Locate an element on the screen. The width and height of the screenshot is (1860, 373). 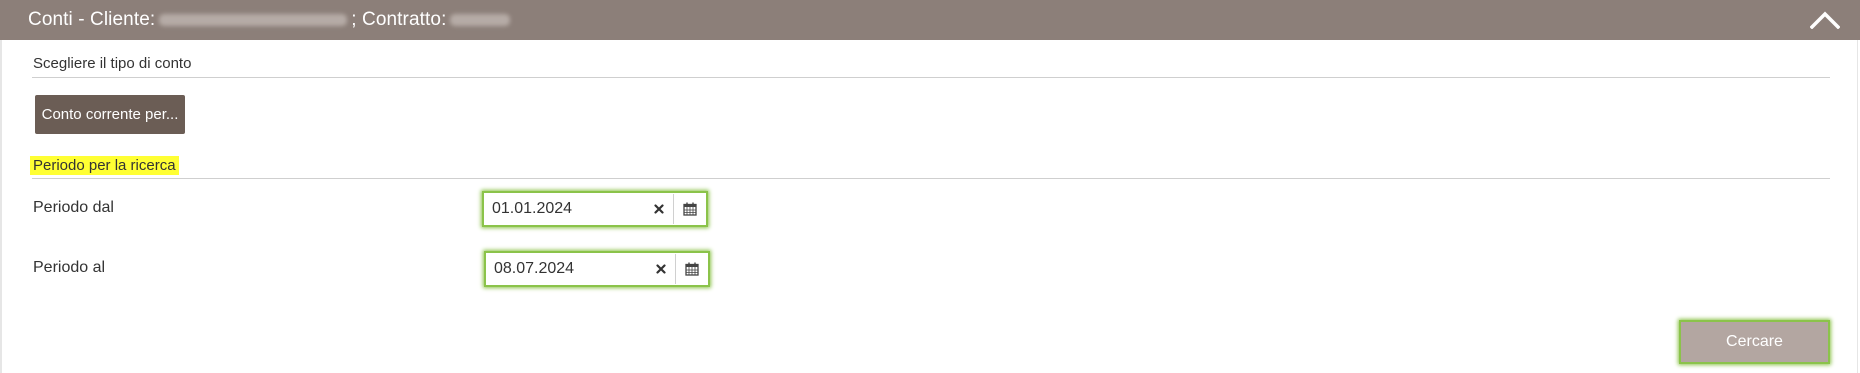
period-from-date-picker is located at coordinates (595, 209).